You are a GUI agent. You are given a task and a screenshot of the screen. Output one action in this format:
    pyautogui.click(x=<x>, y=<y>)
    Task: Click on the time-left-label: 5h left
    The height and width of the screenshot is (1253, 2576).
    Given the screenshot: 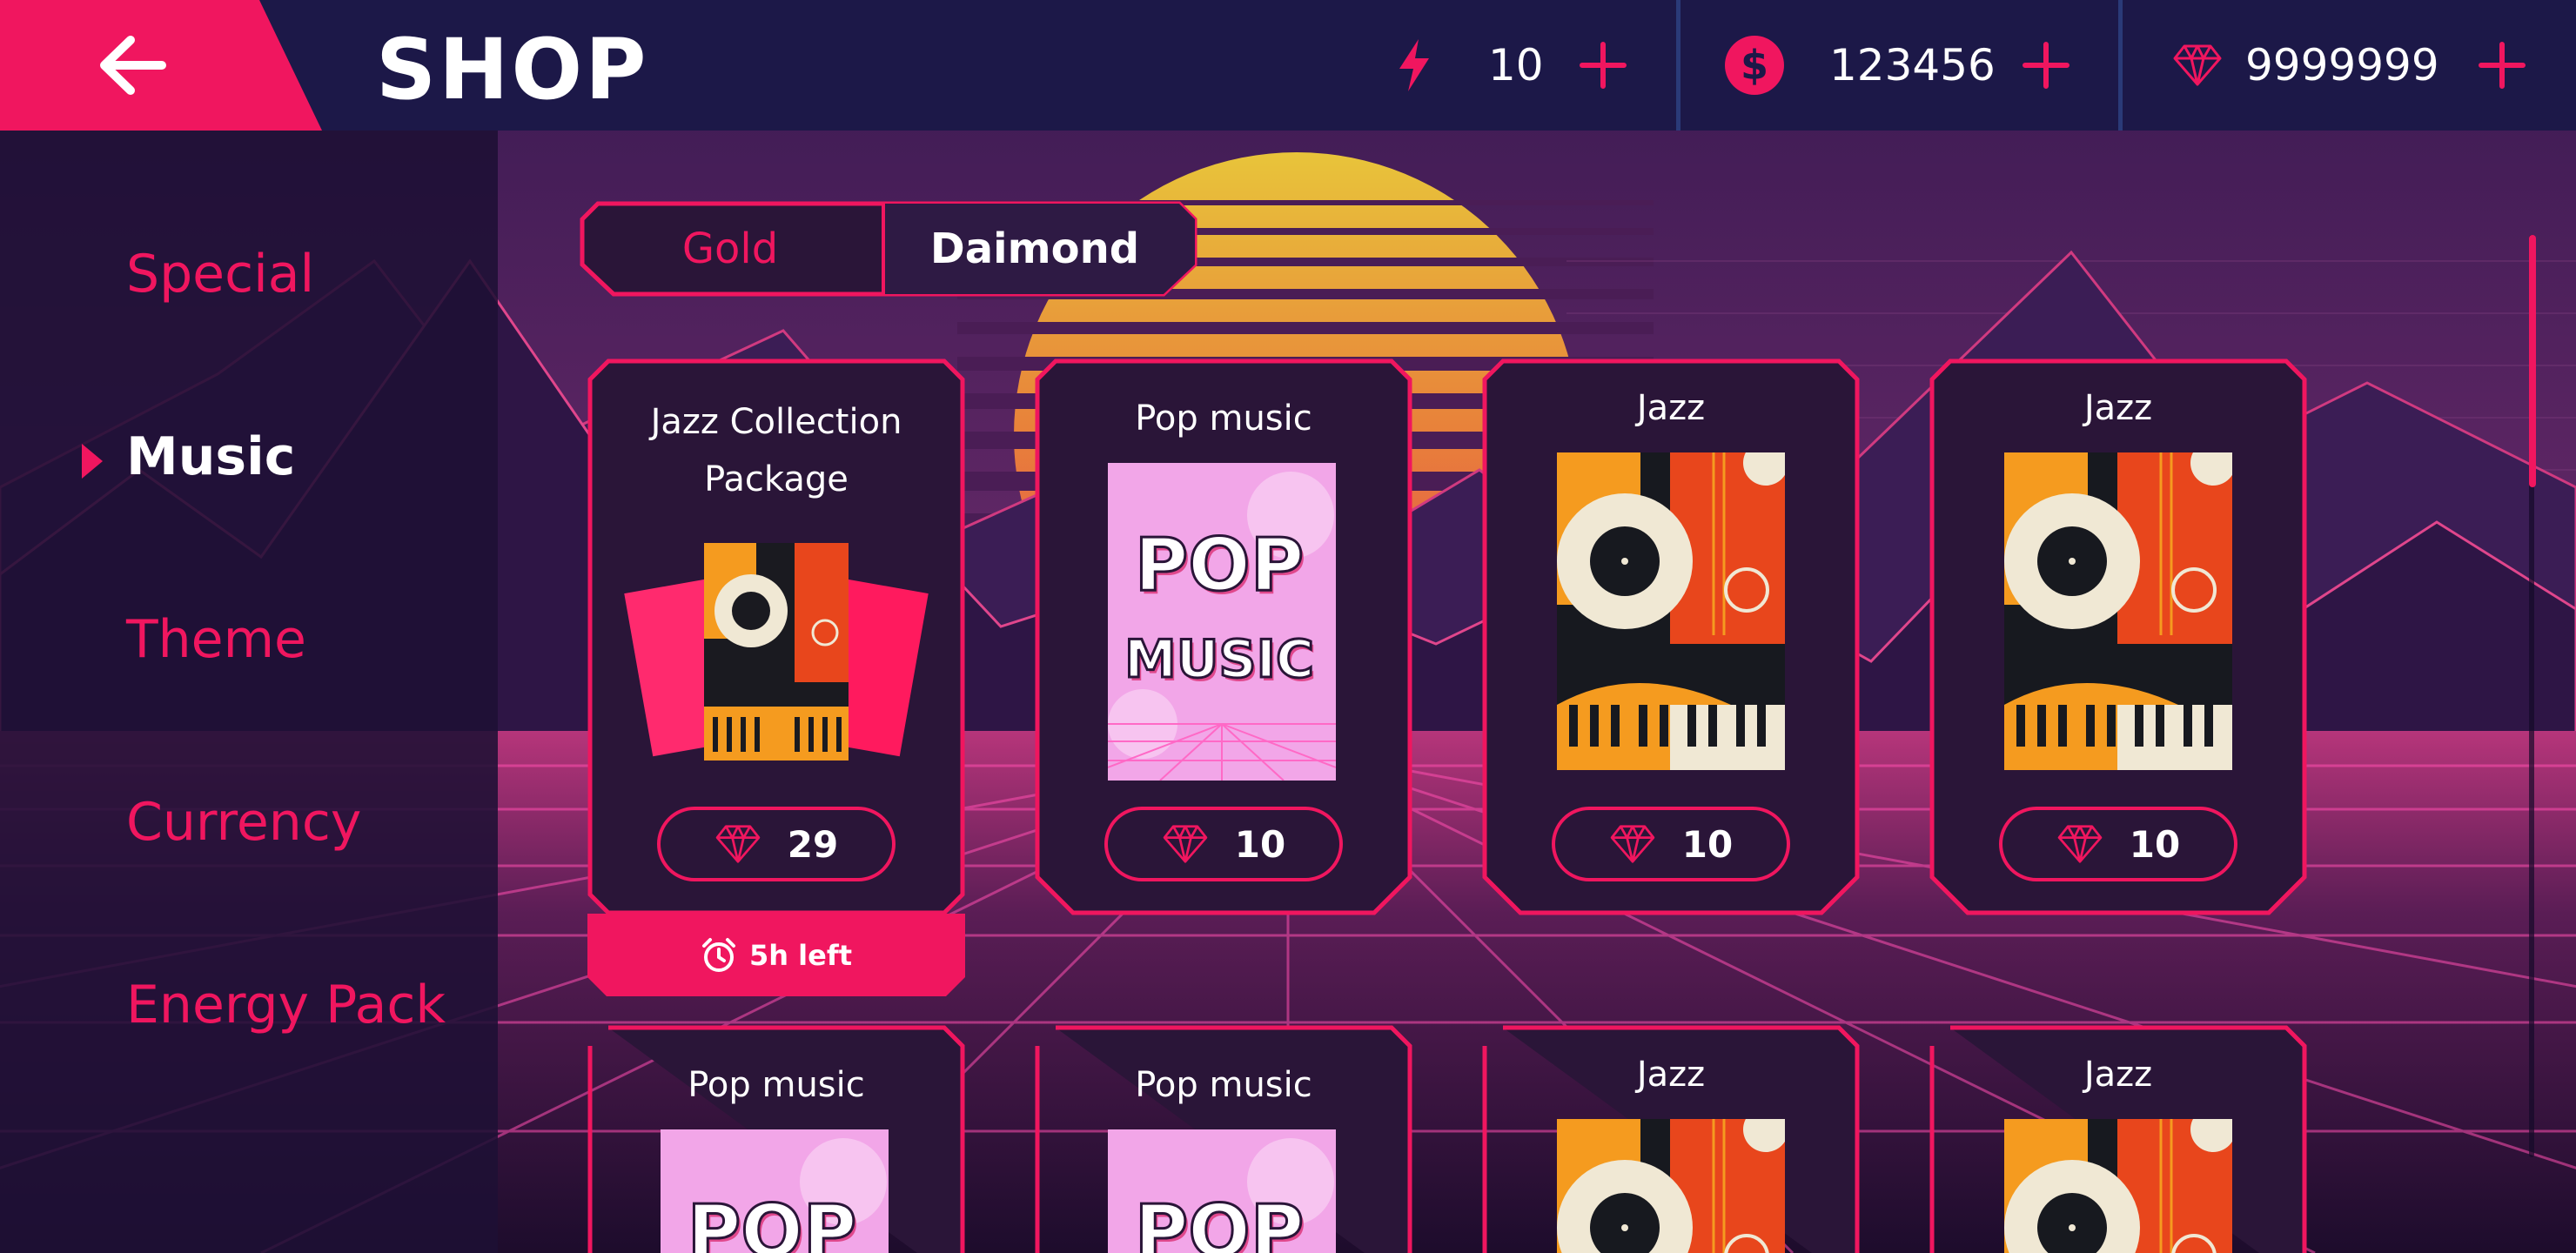 What is the action you would take?
    pyautogui.click(x=801, y=955)
    